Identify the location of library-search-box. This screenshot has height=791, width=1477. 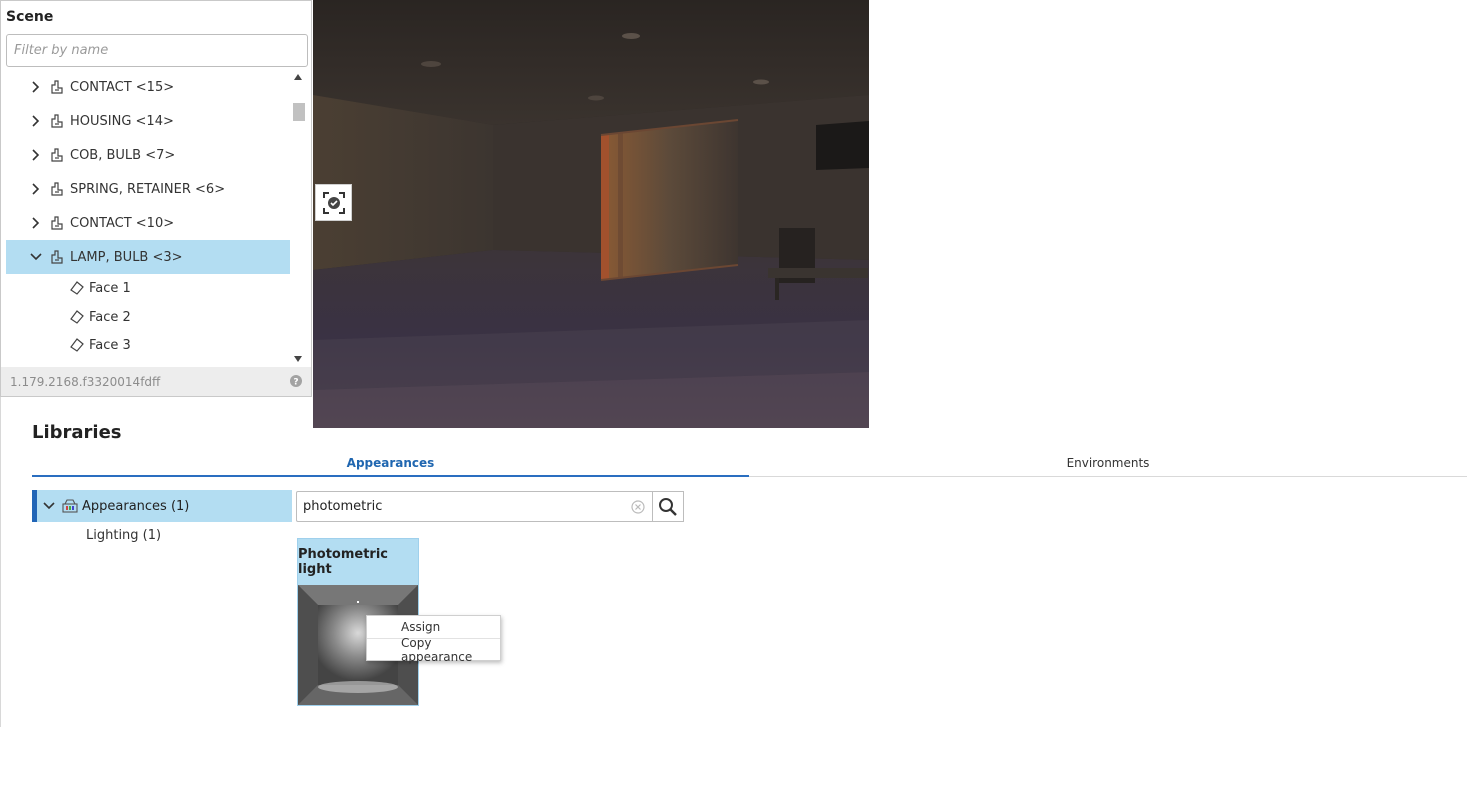
(474, 506).